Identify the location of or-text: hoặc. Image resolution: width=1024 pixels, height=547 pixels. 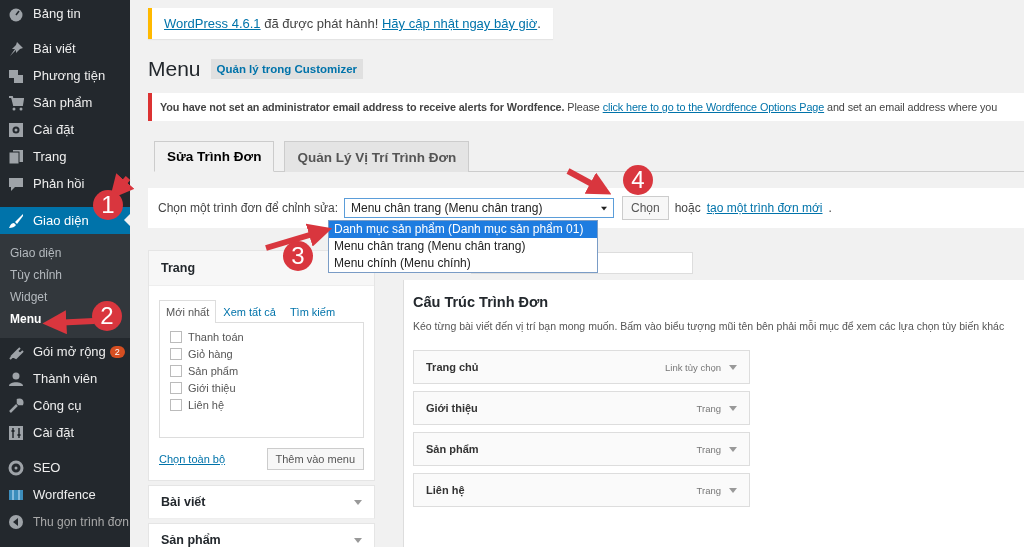
(687, 208).